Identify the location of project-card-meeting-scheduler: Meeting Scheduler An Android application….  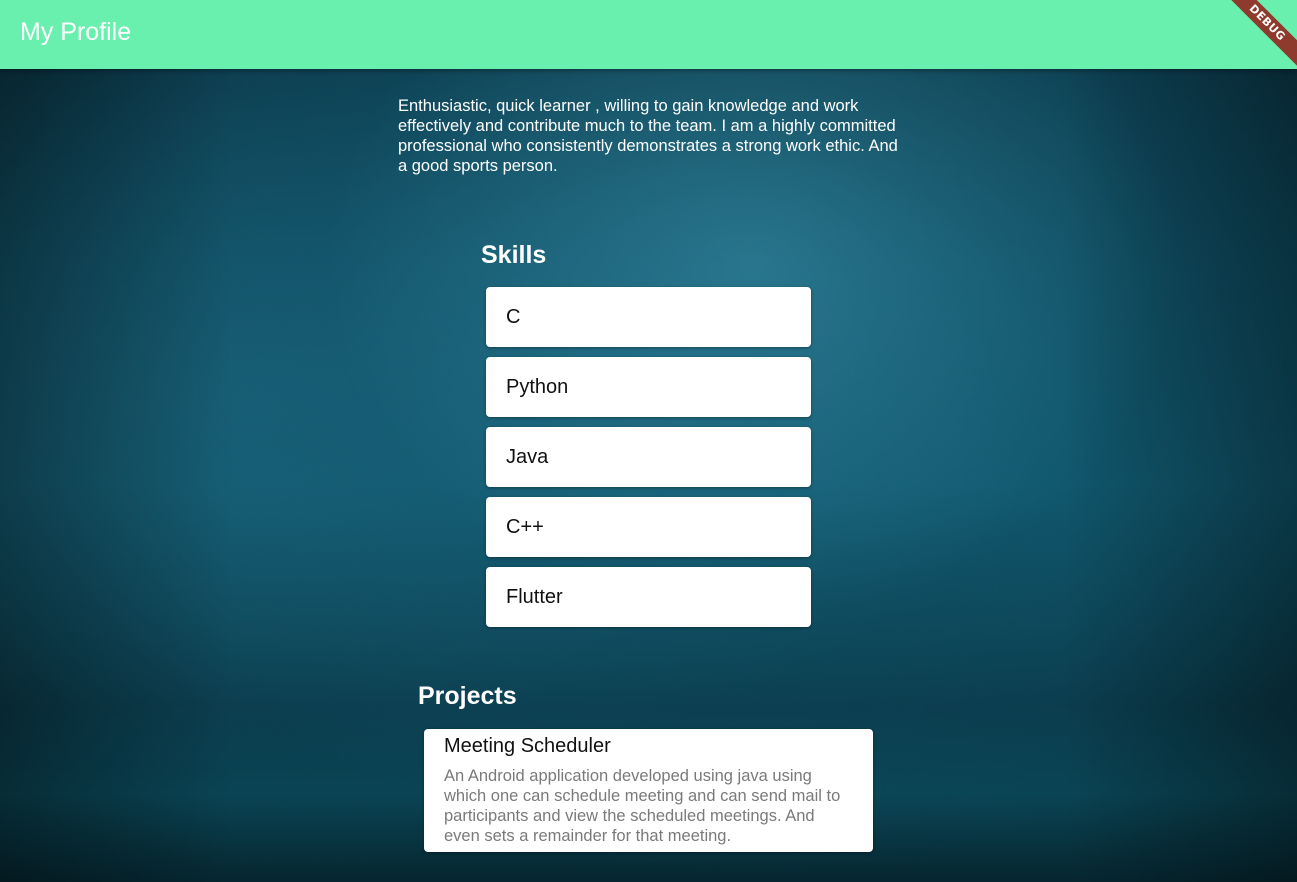
(648, 790).